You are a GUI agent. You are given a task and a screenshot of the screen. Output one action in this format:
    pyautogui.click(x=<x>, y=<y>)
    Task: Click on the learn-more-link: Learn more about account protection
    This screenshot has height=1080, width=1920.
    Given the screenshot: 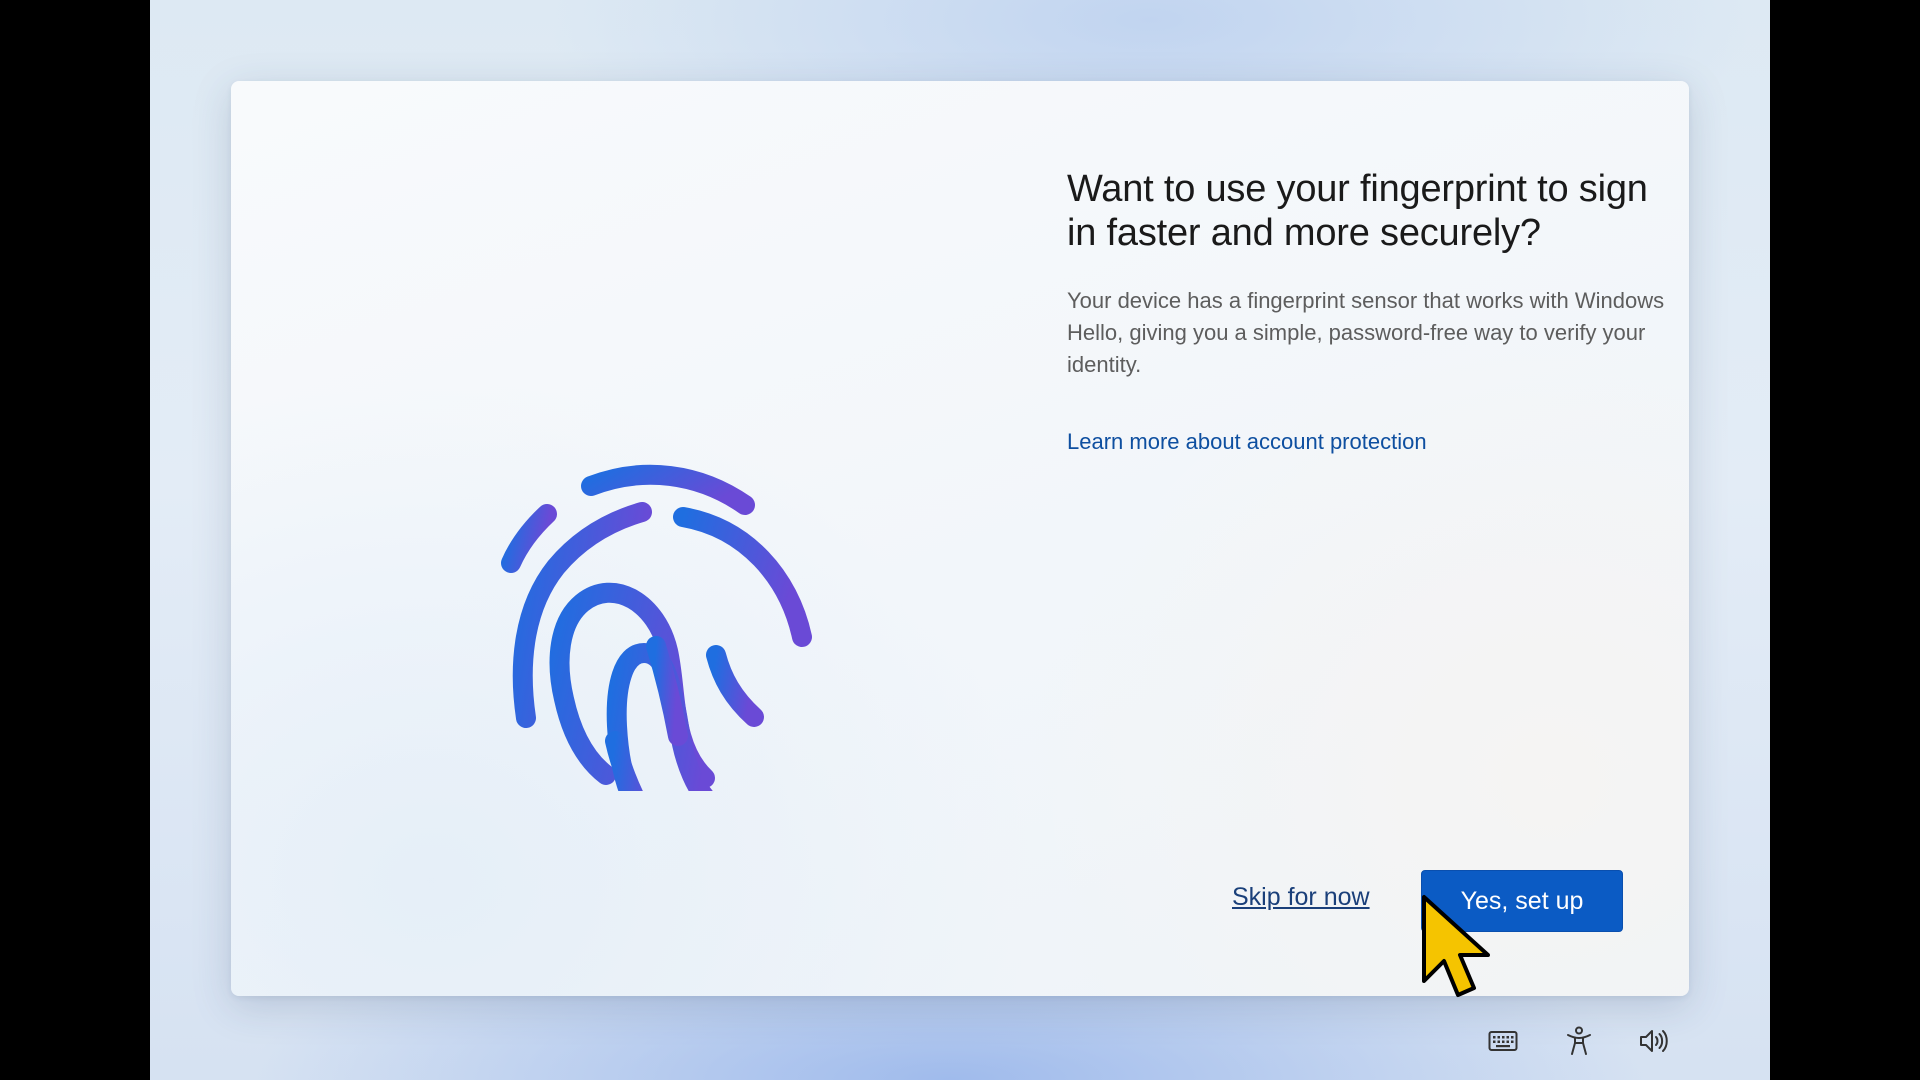 What is the action you would take?
    pyautogui.click(x=1247, y=442)
    